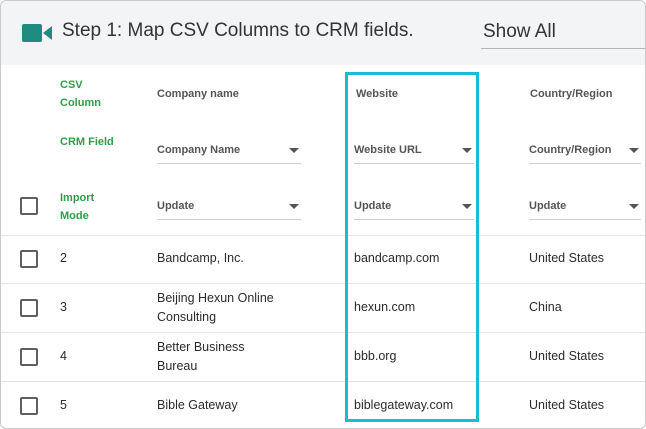  I want to click on import-mode-select-website: Update, so click(414, 207).